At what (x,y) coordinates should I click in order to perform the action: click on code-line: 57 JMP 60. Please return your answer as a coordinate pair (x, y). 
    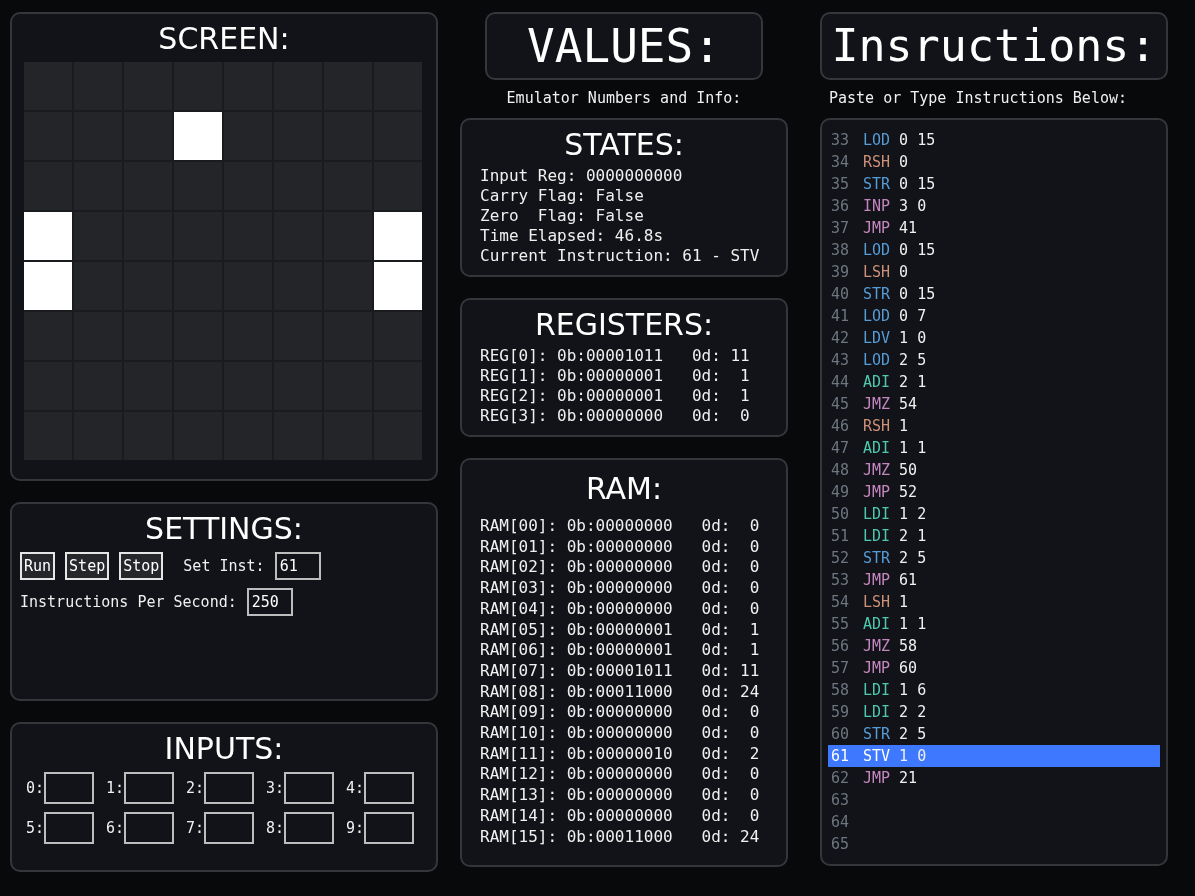
    Looking at the image, I should click on (994, 668).